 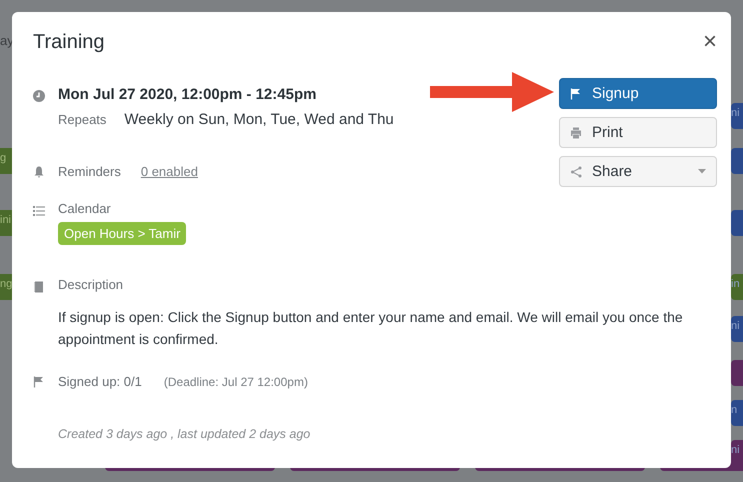 What do you see at coordinates (69, 42) in the screenshot?
I see `dialog-title: Training` at bounding box center [69, 42].